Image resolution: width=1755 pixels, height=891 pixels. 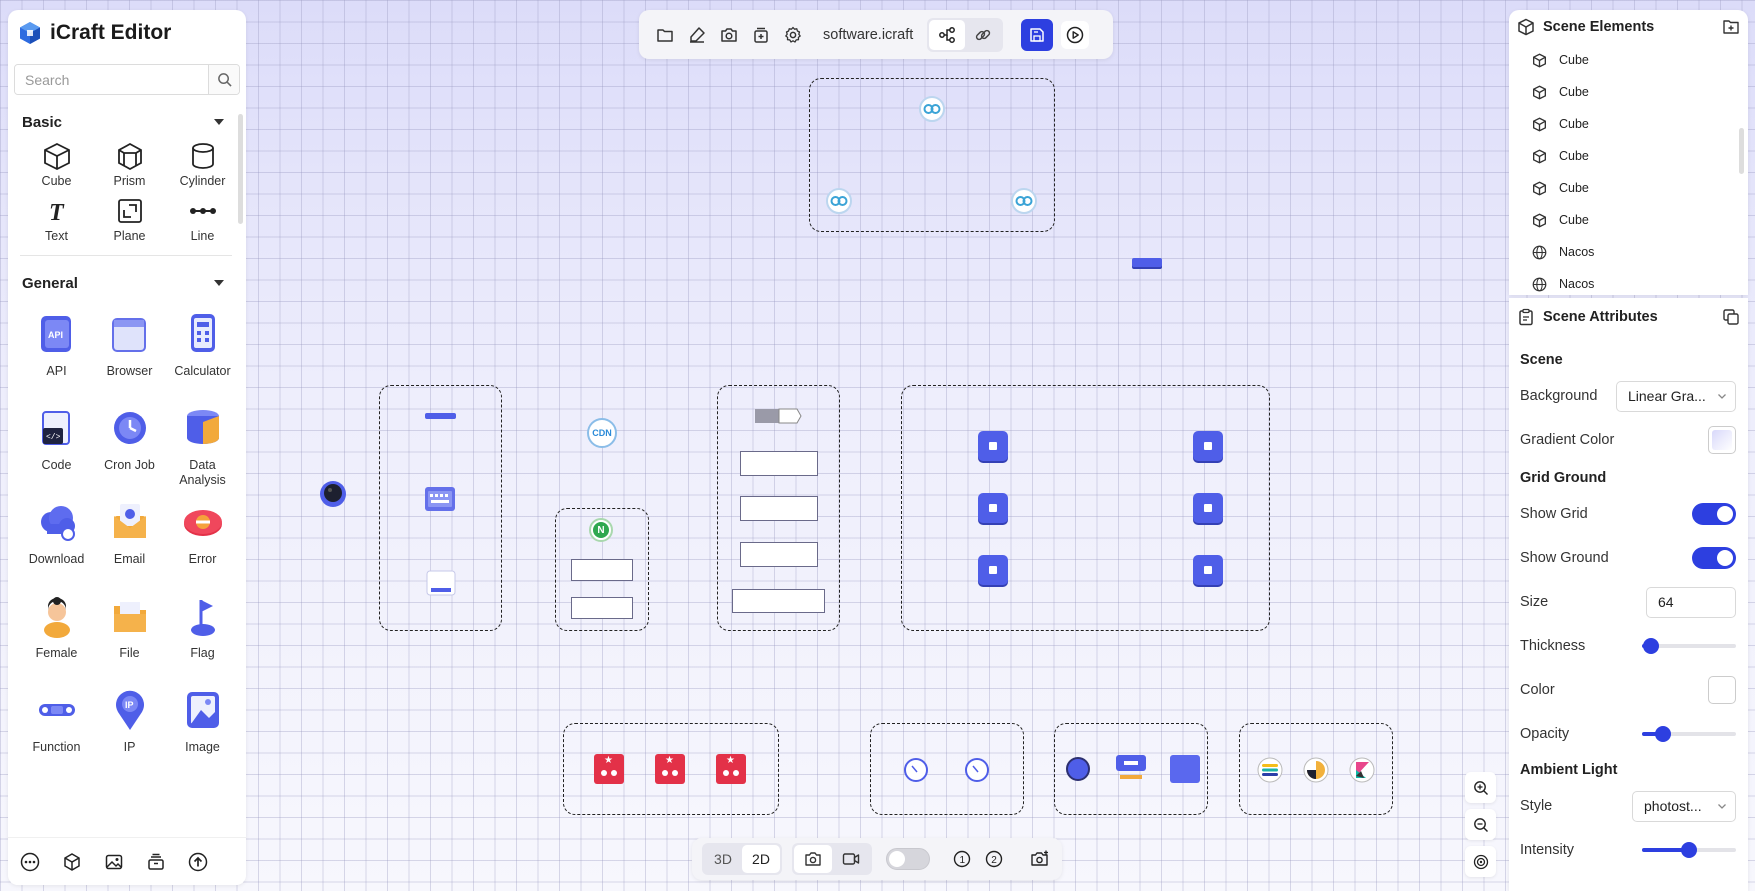 I want to click on client-mobile, so click(x=440, y=416).